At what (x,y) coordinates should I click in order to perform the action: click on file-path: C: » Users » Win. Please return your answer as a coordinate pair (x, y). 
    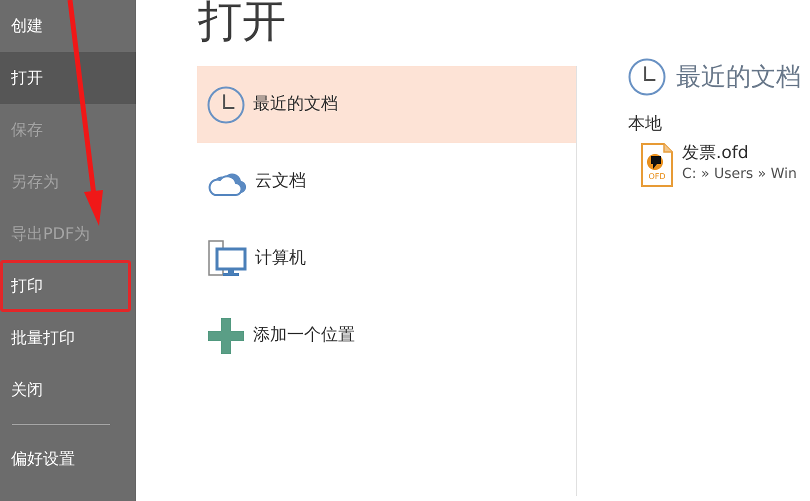
    Looking at the image, I should click on (739, 174).